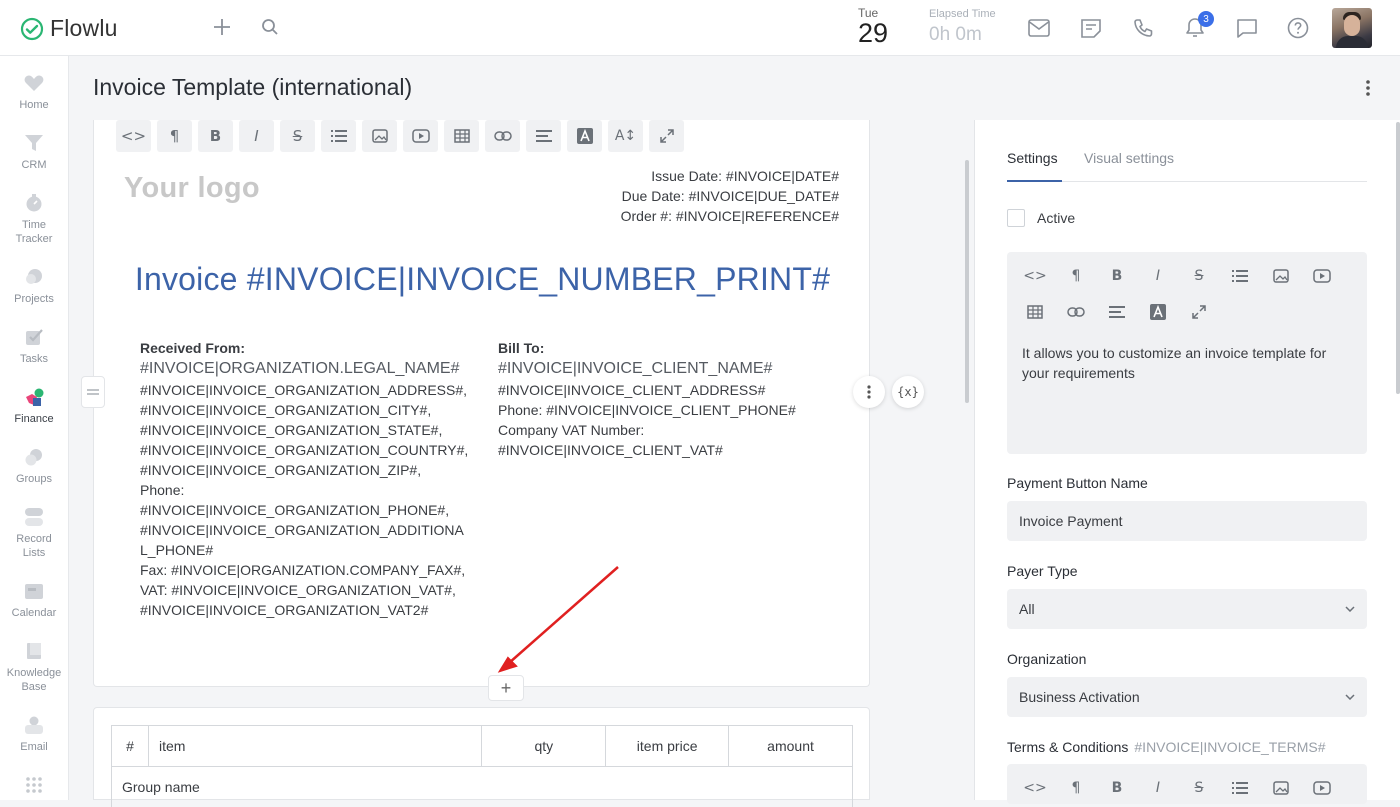 The height and width of the screenshot is (807, 1400). Describe the element at coordinates (34, 397) in the screenshot. I see `finance-icon` at that location.